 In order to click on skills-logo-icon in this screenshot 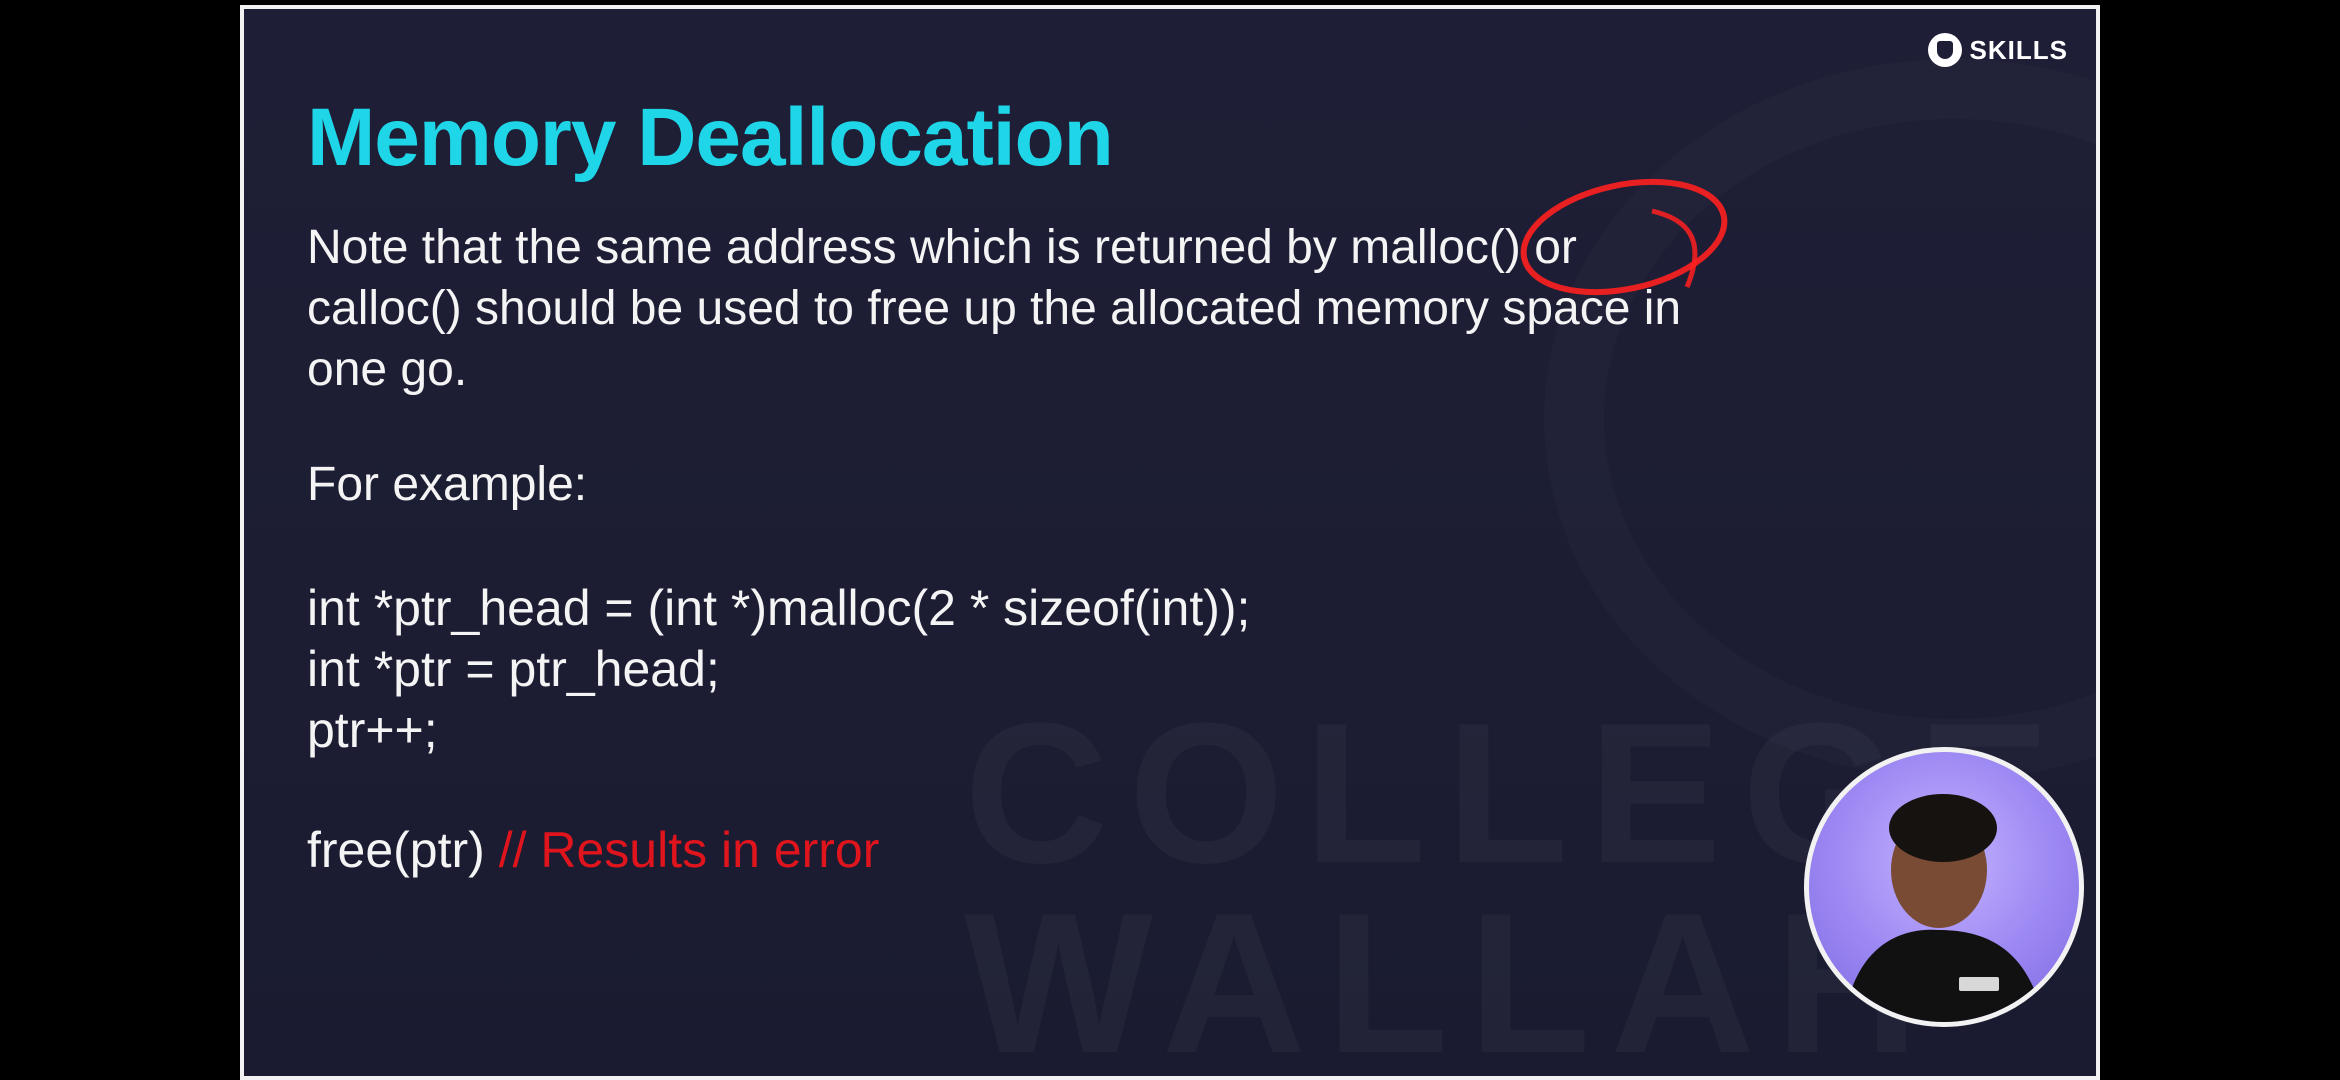, I will do `click(1944, 50)`.